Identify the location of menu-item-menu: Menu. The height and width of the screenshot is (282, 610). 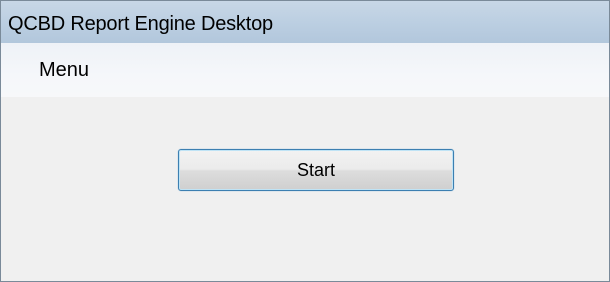
(64, 70).